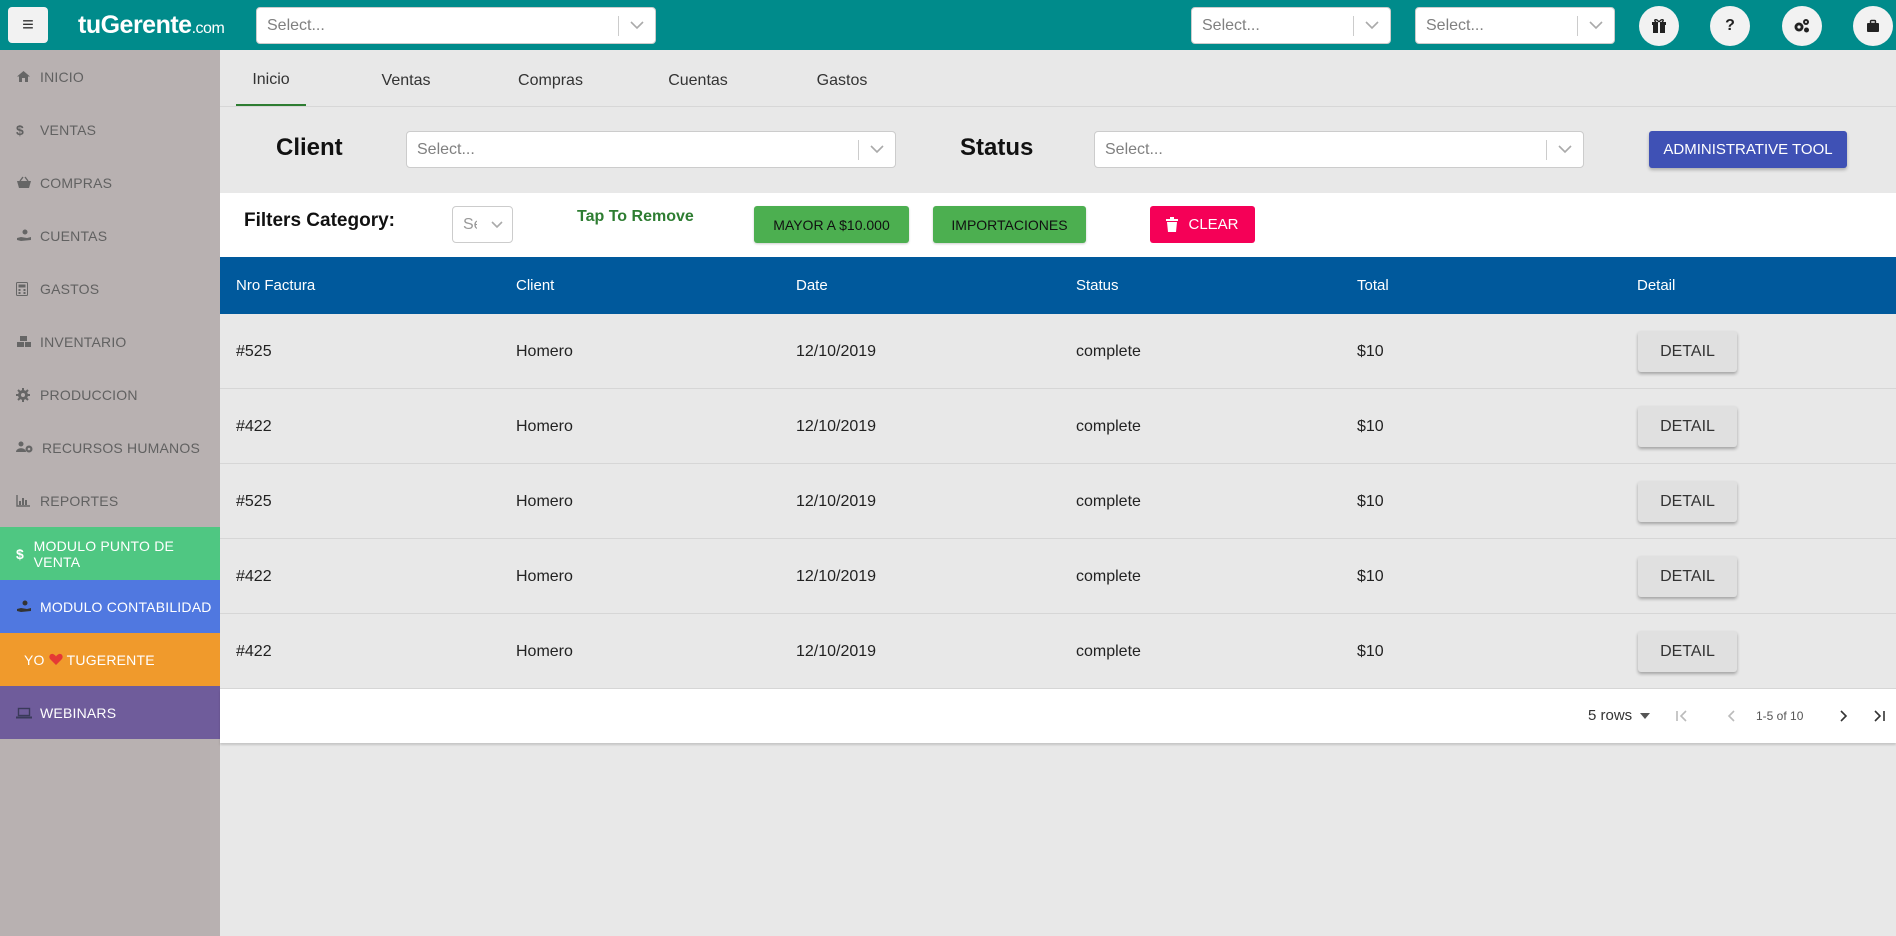 This screenshot has height=936, width=1896. Describe the element at coordinates (89, 394) in the screenshot. I see `sidebar-item-label: PRODUCCION` at that location.